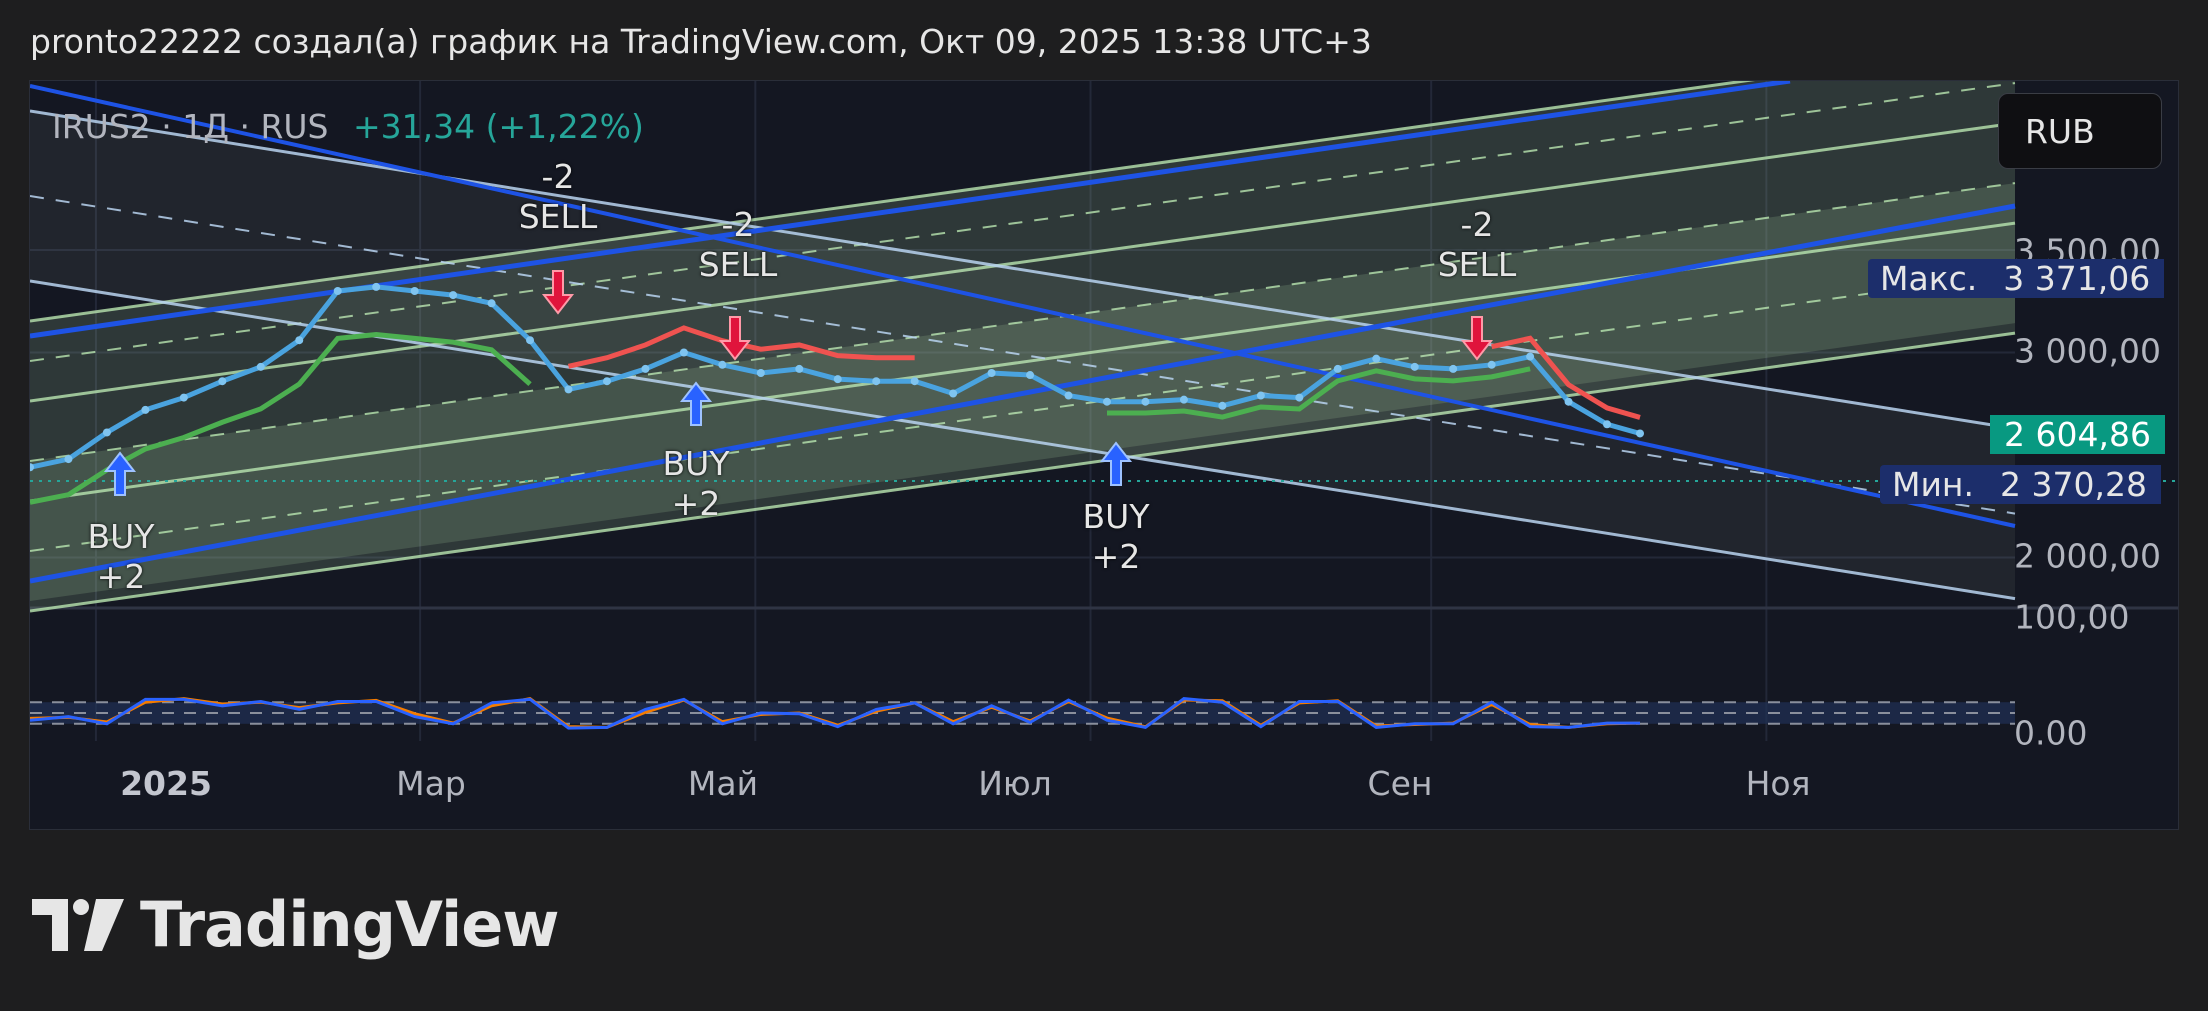 This screenshot has width=2208, height=1011. I want to click on stochastic-oscillator, so click(1022, 713).